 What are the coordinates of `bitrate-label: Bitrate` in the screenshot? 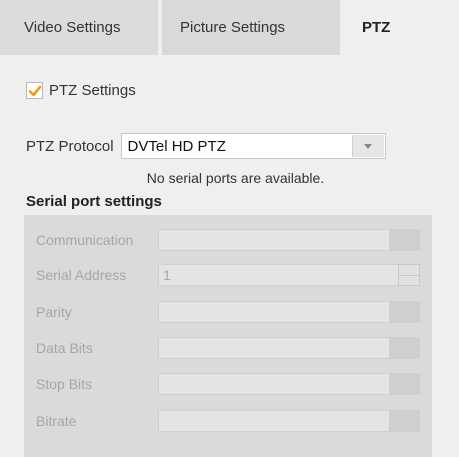 It's located at (56, 421).